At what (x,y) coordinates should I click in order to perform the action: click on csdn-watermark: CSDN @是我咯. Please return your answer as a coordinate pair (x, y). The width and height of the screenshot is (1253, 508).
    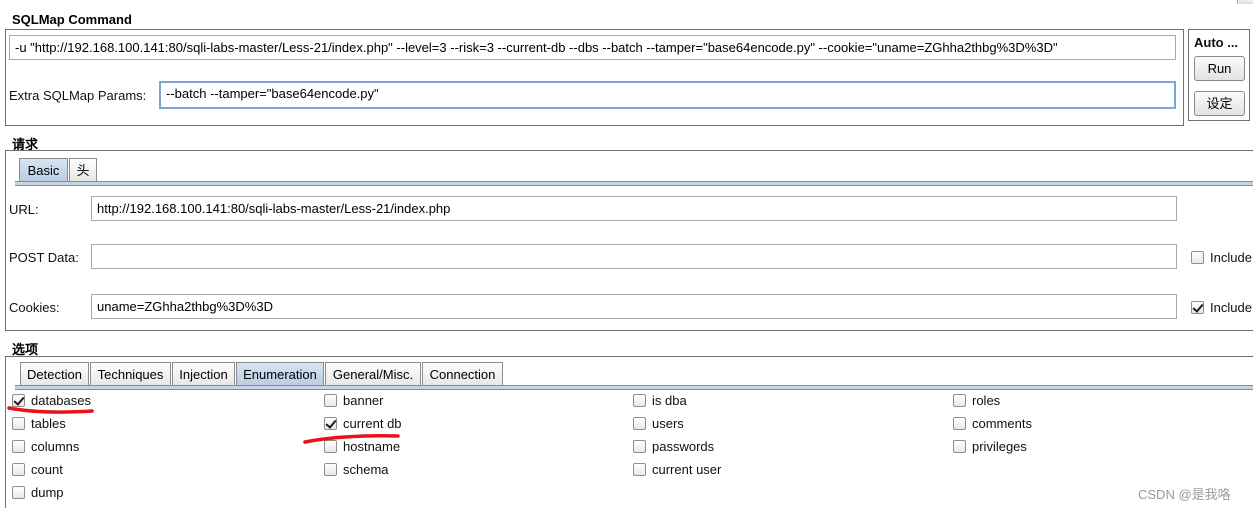
    Looking at the image, I should click on (1184, 494).